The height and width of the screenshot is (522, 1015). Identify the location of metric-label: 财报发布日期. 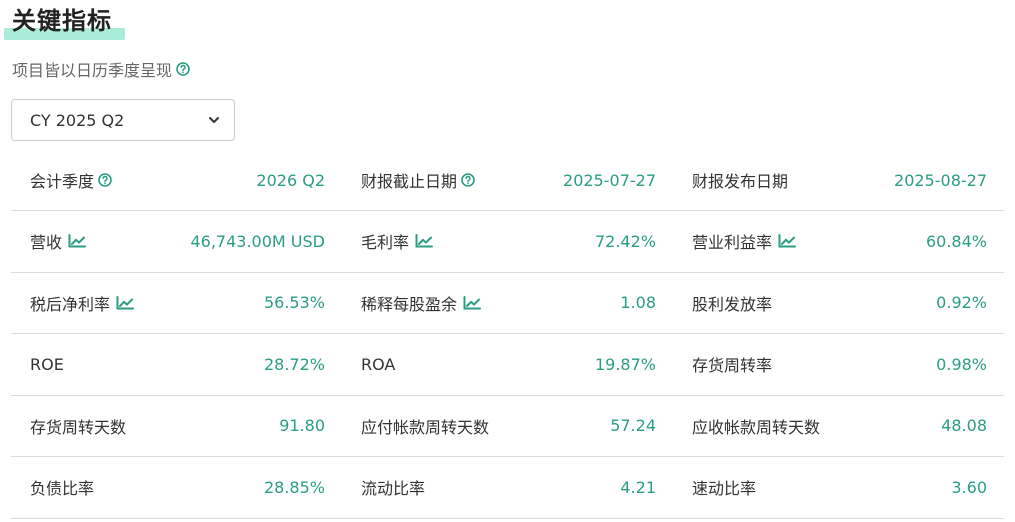
(740, 180).